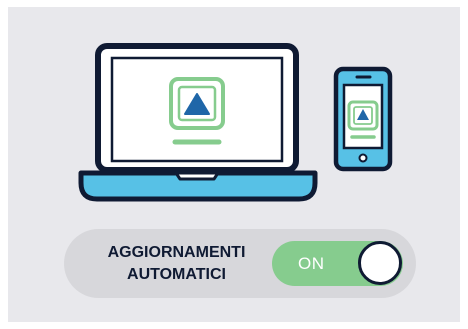 This screenshot has height=329, width=468. What do you see at coordinates (176, 274) in the screenshot?
I see `auto-update-label-line2: AUTOMATICI` at bounding box center [176, 274].